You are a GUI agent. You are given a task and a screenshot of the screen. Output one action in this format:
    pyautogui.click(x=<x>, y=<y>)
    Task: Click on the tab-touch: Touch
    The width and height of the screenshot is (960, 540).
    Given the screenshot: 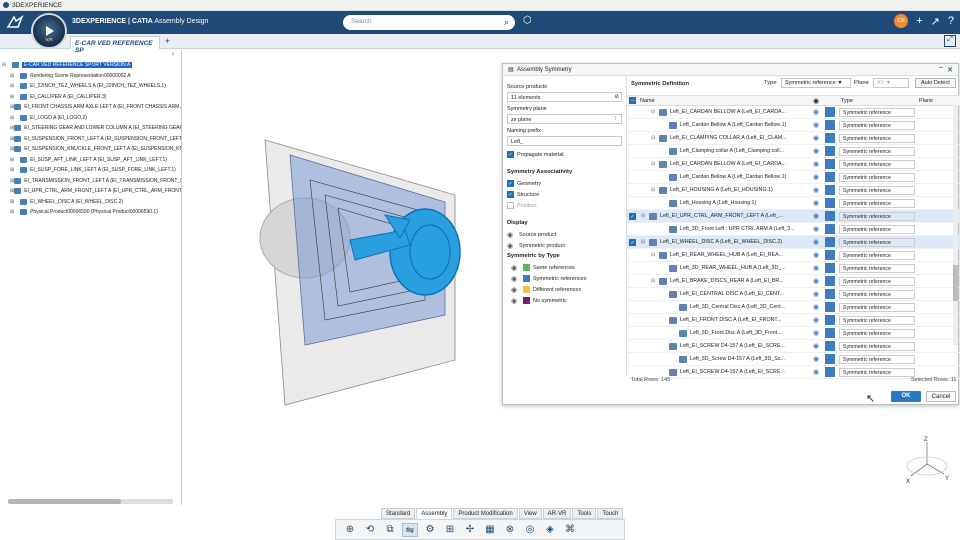 What is the action you would take?
    pyautogui.click(x=610, y=513)
    